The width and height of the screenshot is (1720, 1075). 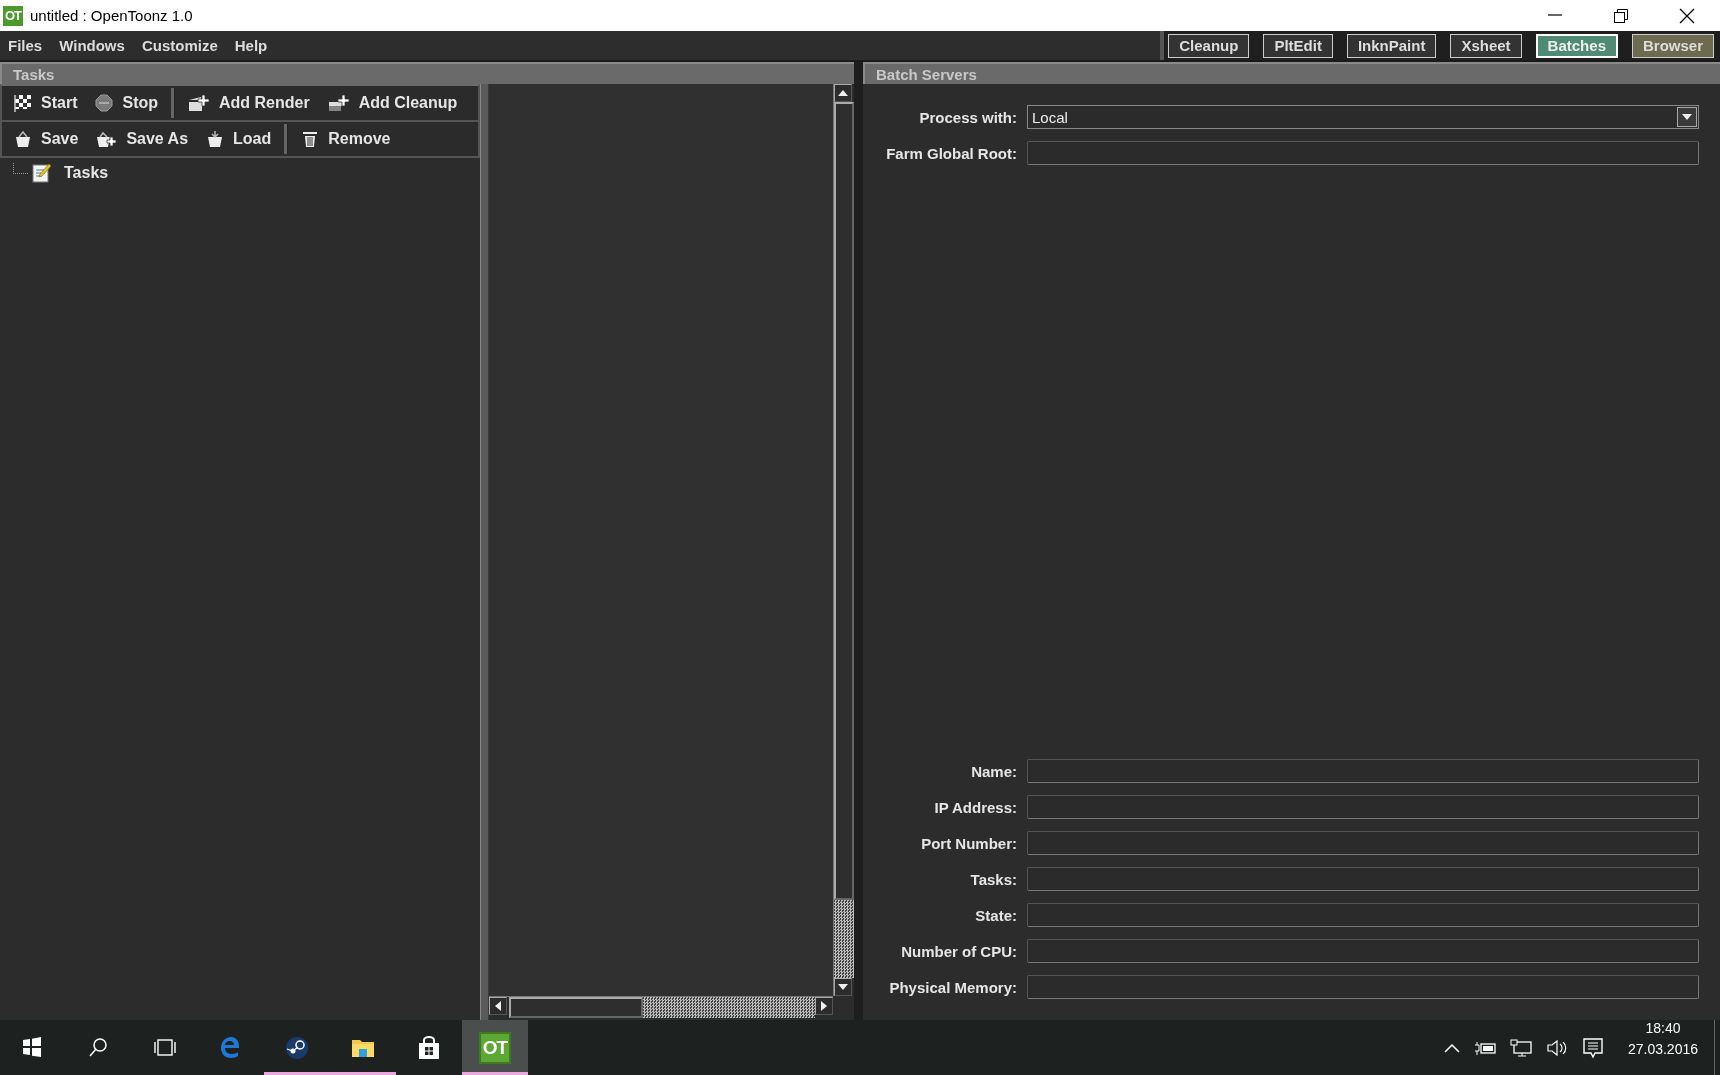 I want to click on splitter-handle, so click(x=484, y=552).